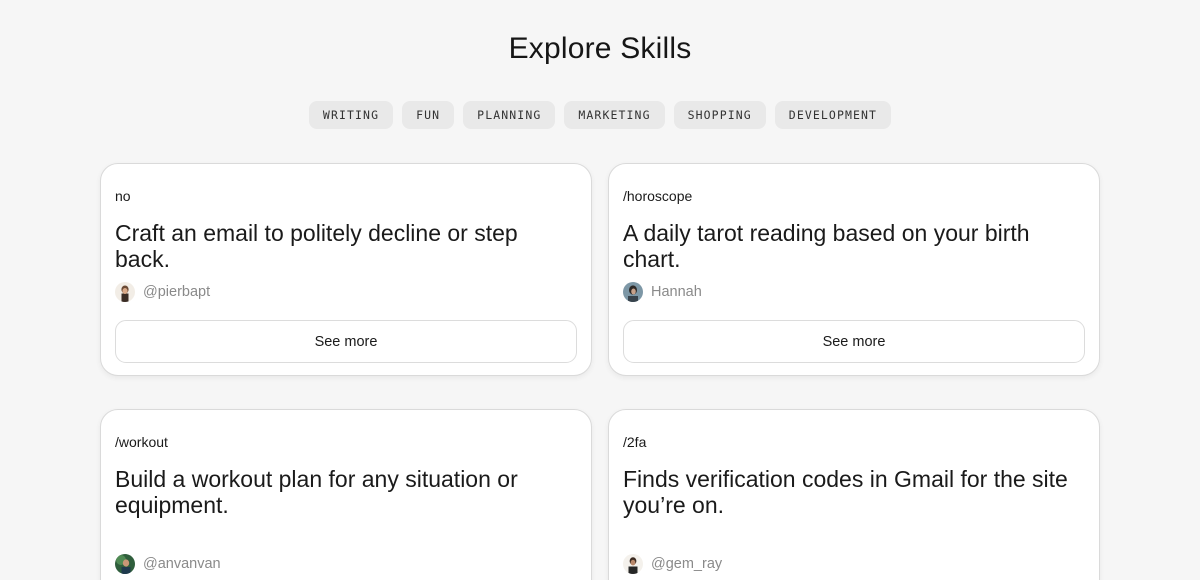 Image resolution: width=1200 pixels, height=580 pixels. Describe the element at coordinates (509, 115) in the screenshot. I see `category-chip-planning: PLANNING` at that location.